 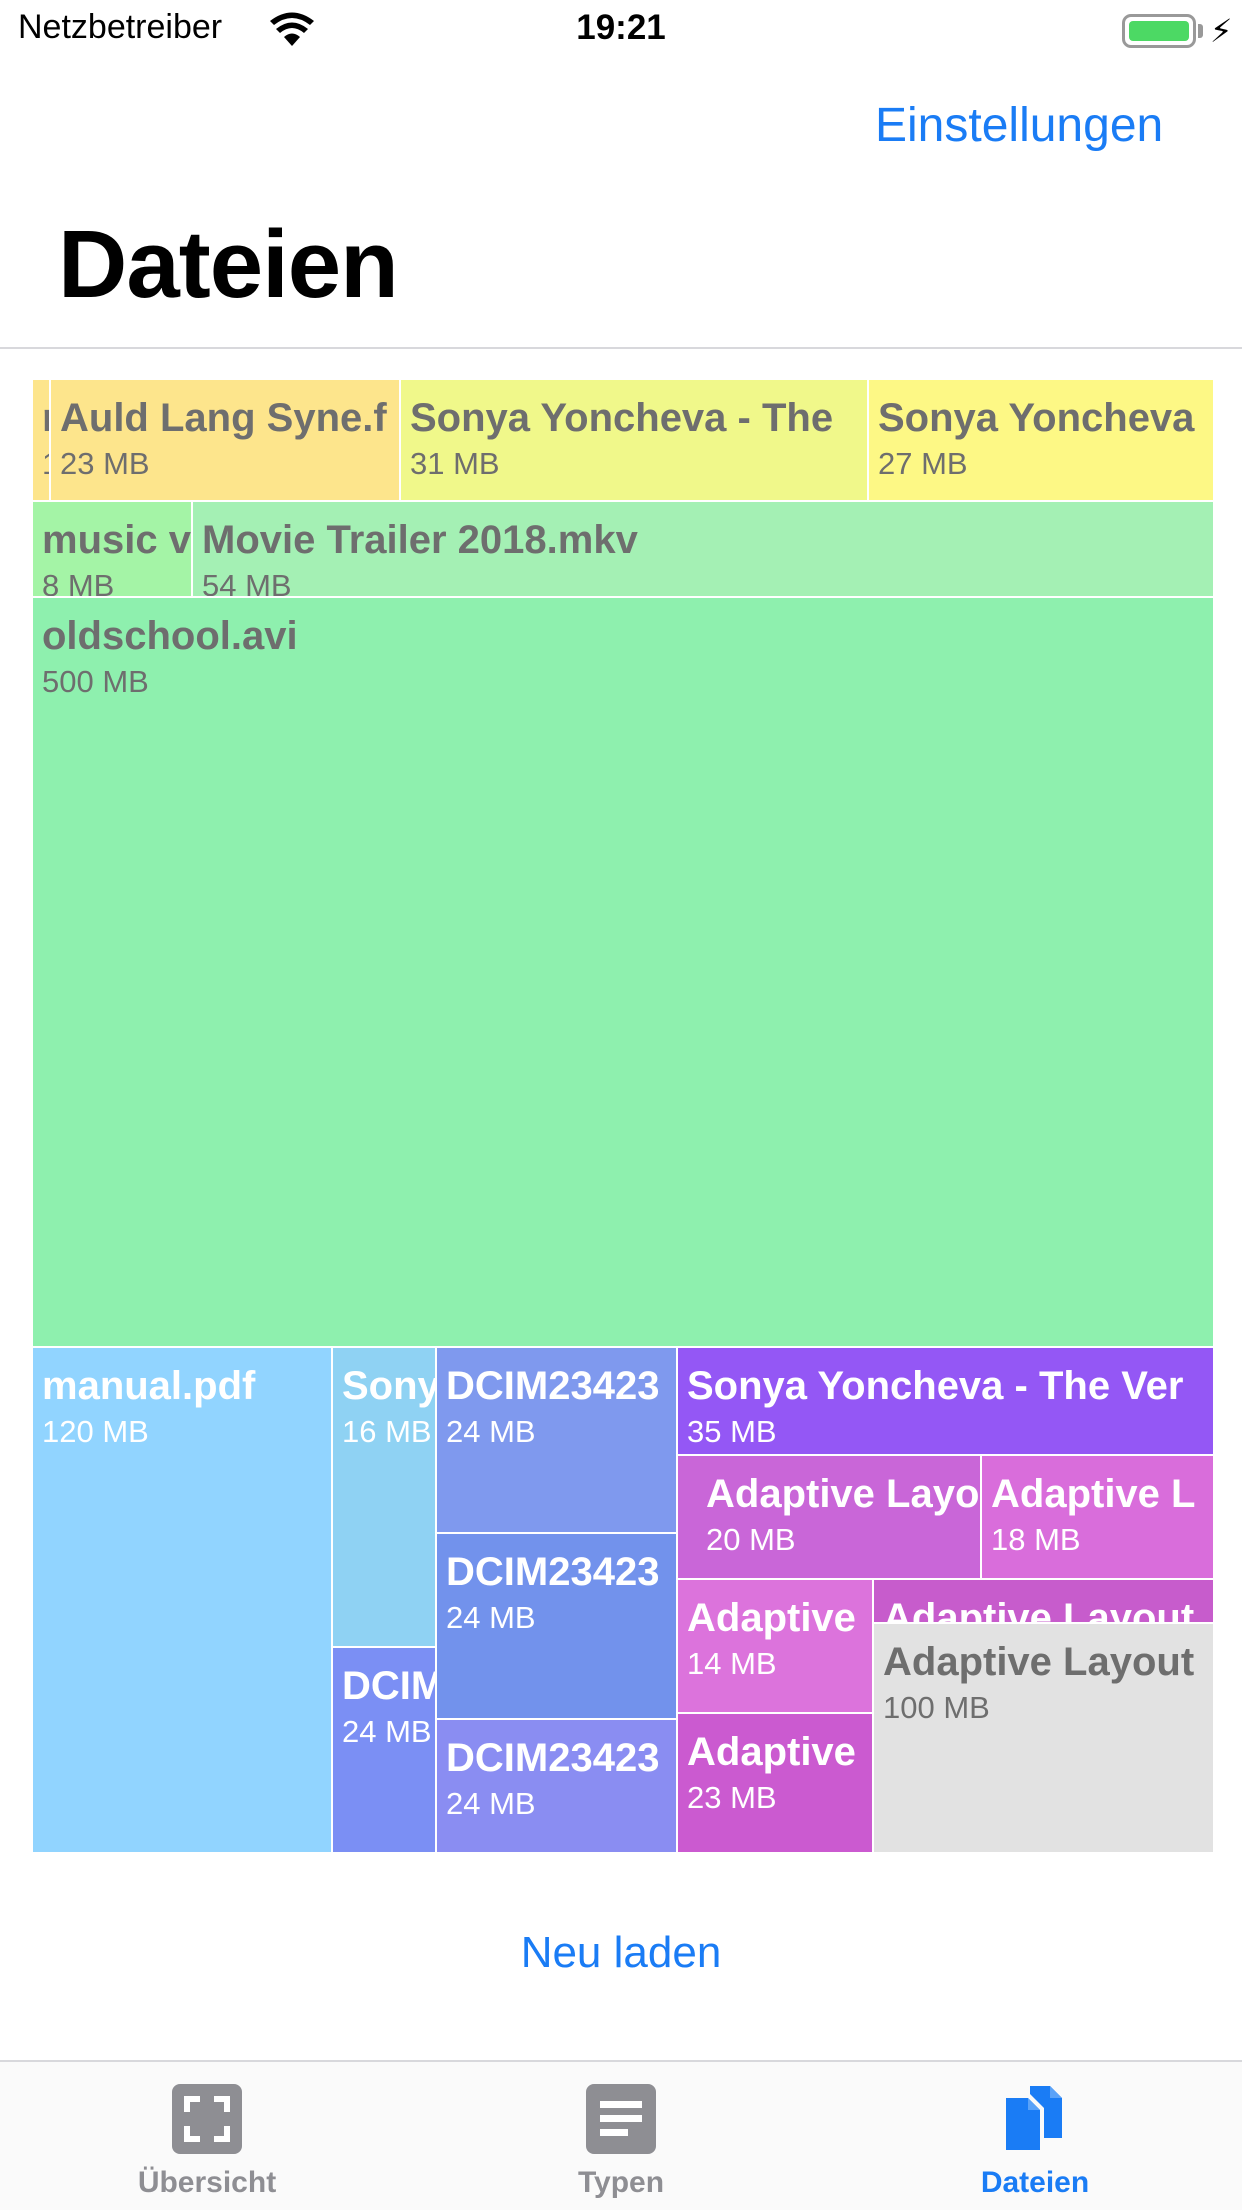 What do you see at coordinates (223, 418) in the screenshot?
I see `cell-name: Auld Lang Syne.f` at bounding box center [223, 418].